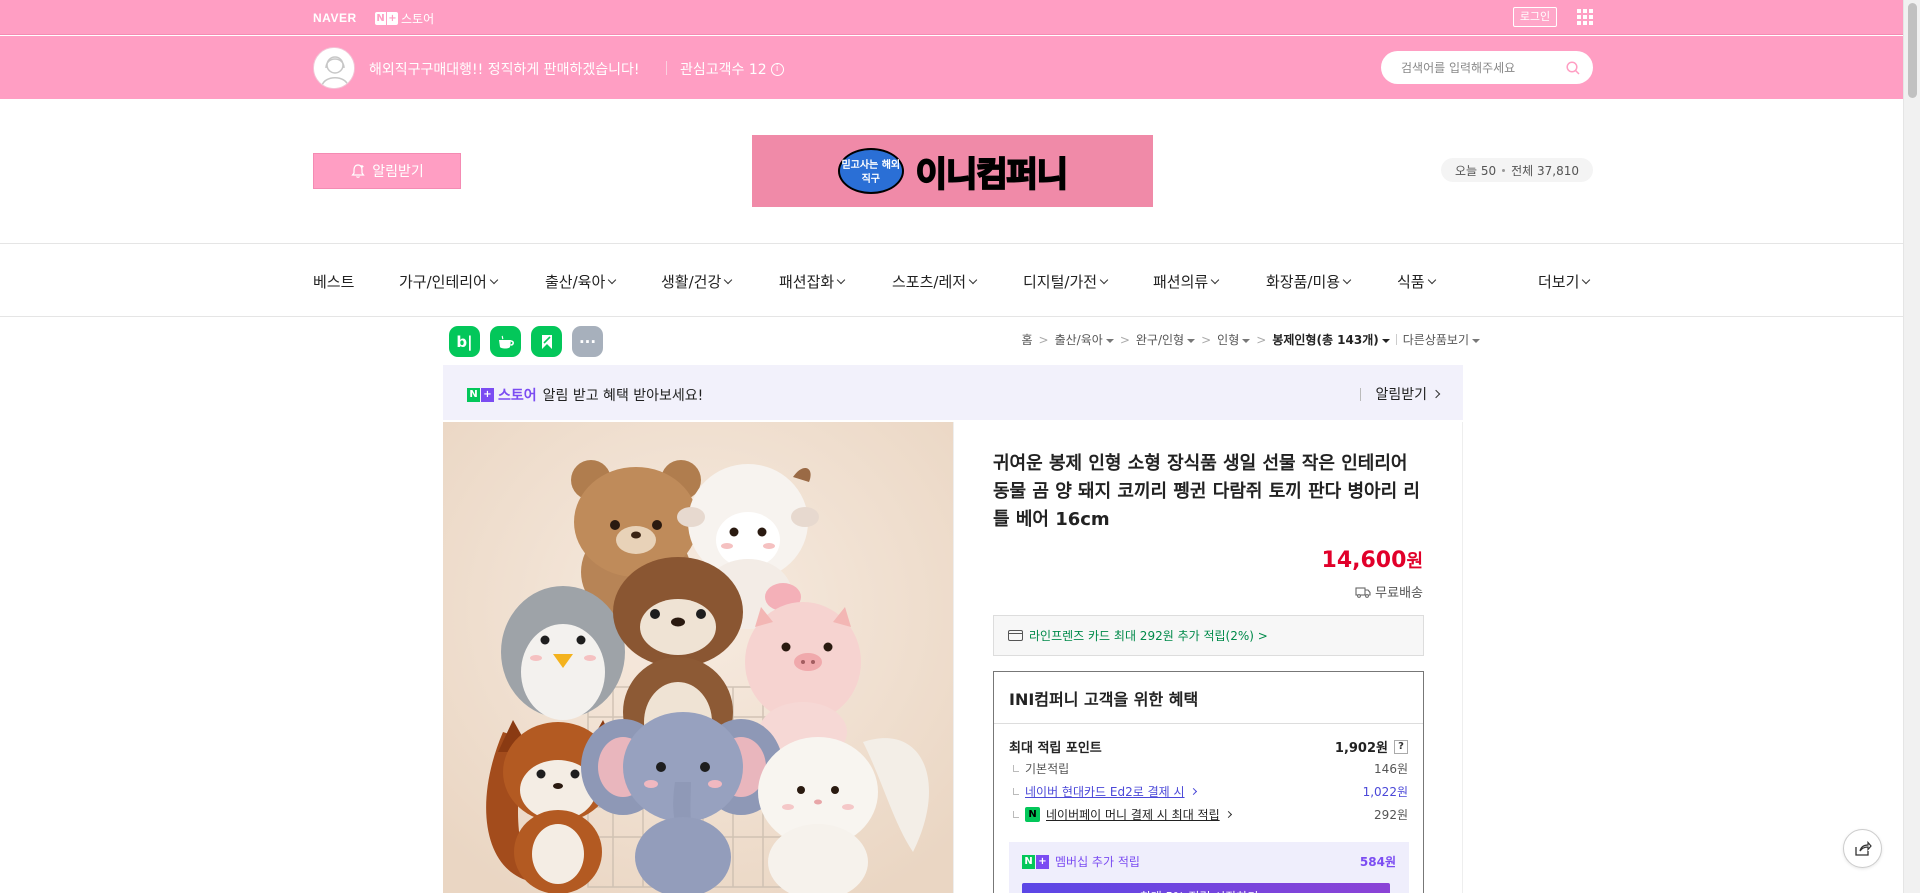 The height and width of the screenshot is (893, 1920). What do you see at coordinates (723, 70) in the screenshot?
I see `interest-count-label: 관심고객수 12` at bounding box center [723, 70].